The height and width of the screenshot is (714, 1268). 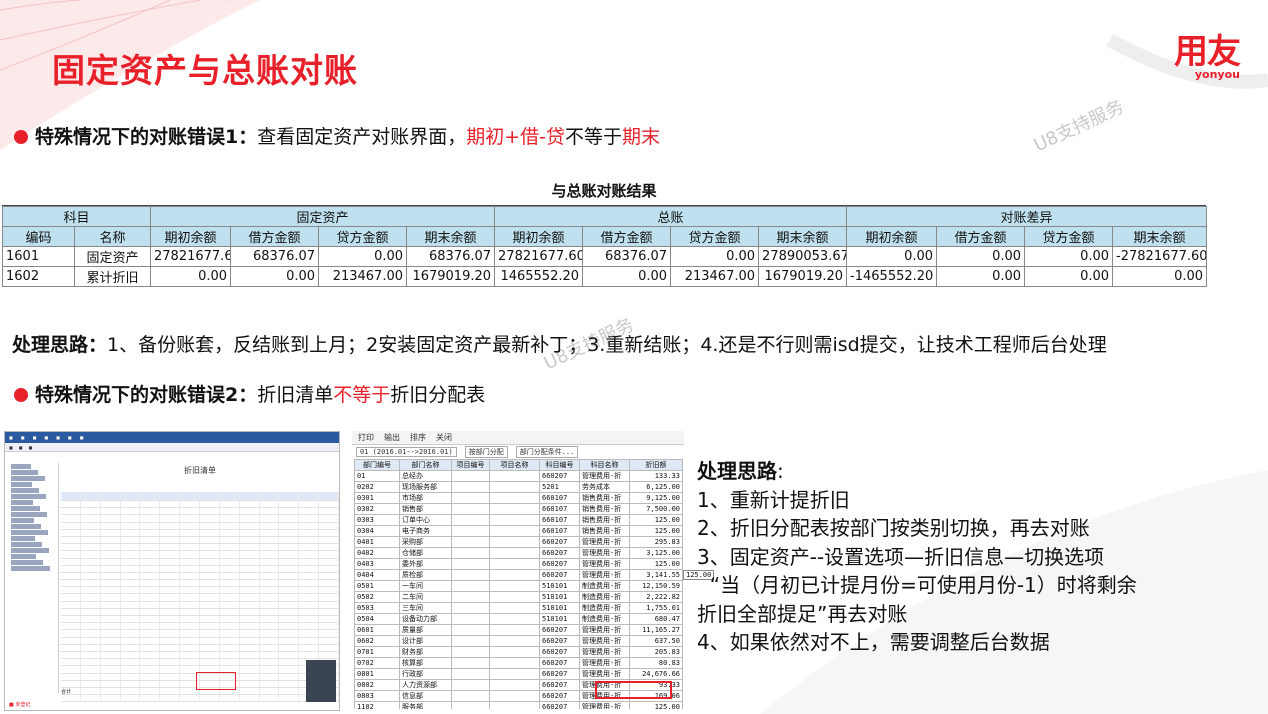 What do you see at coordinates (518, 575) in the screenshot?
I see `table-row: 0404 质检部 660207 管理费用-折 3,141.55` at bounding box center [518, 575].